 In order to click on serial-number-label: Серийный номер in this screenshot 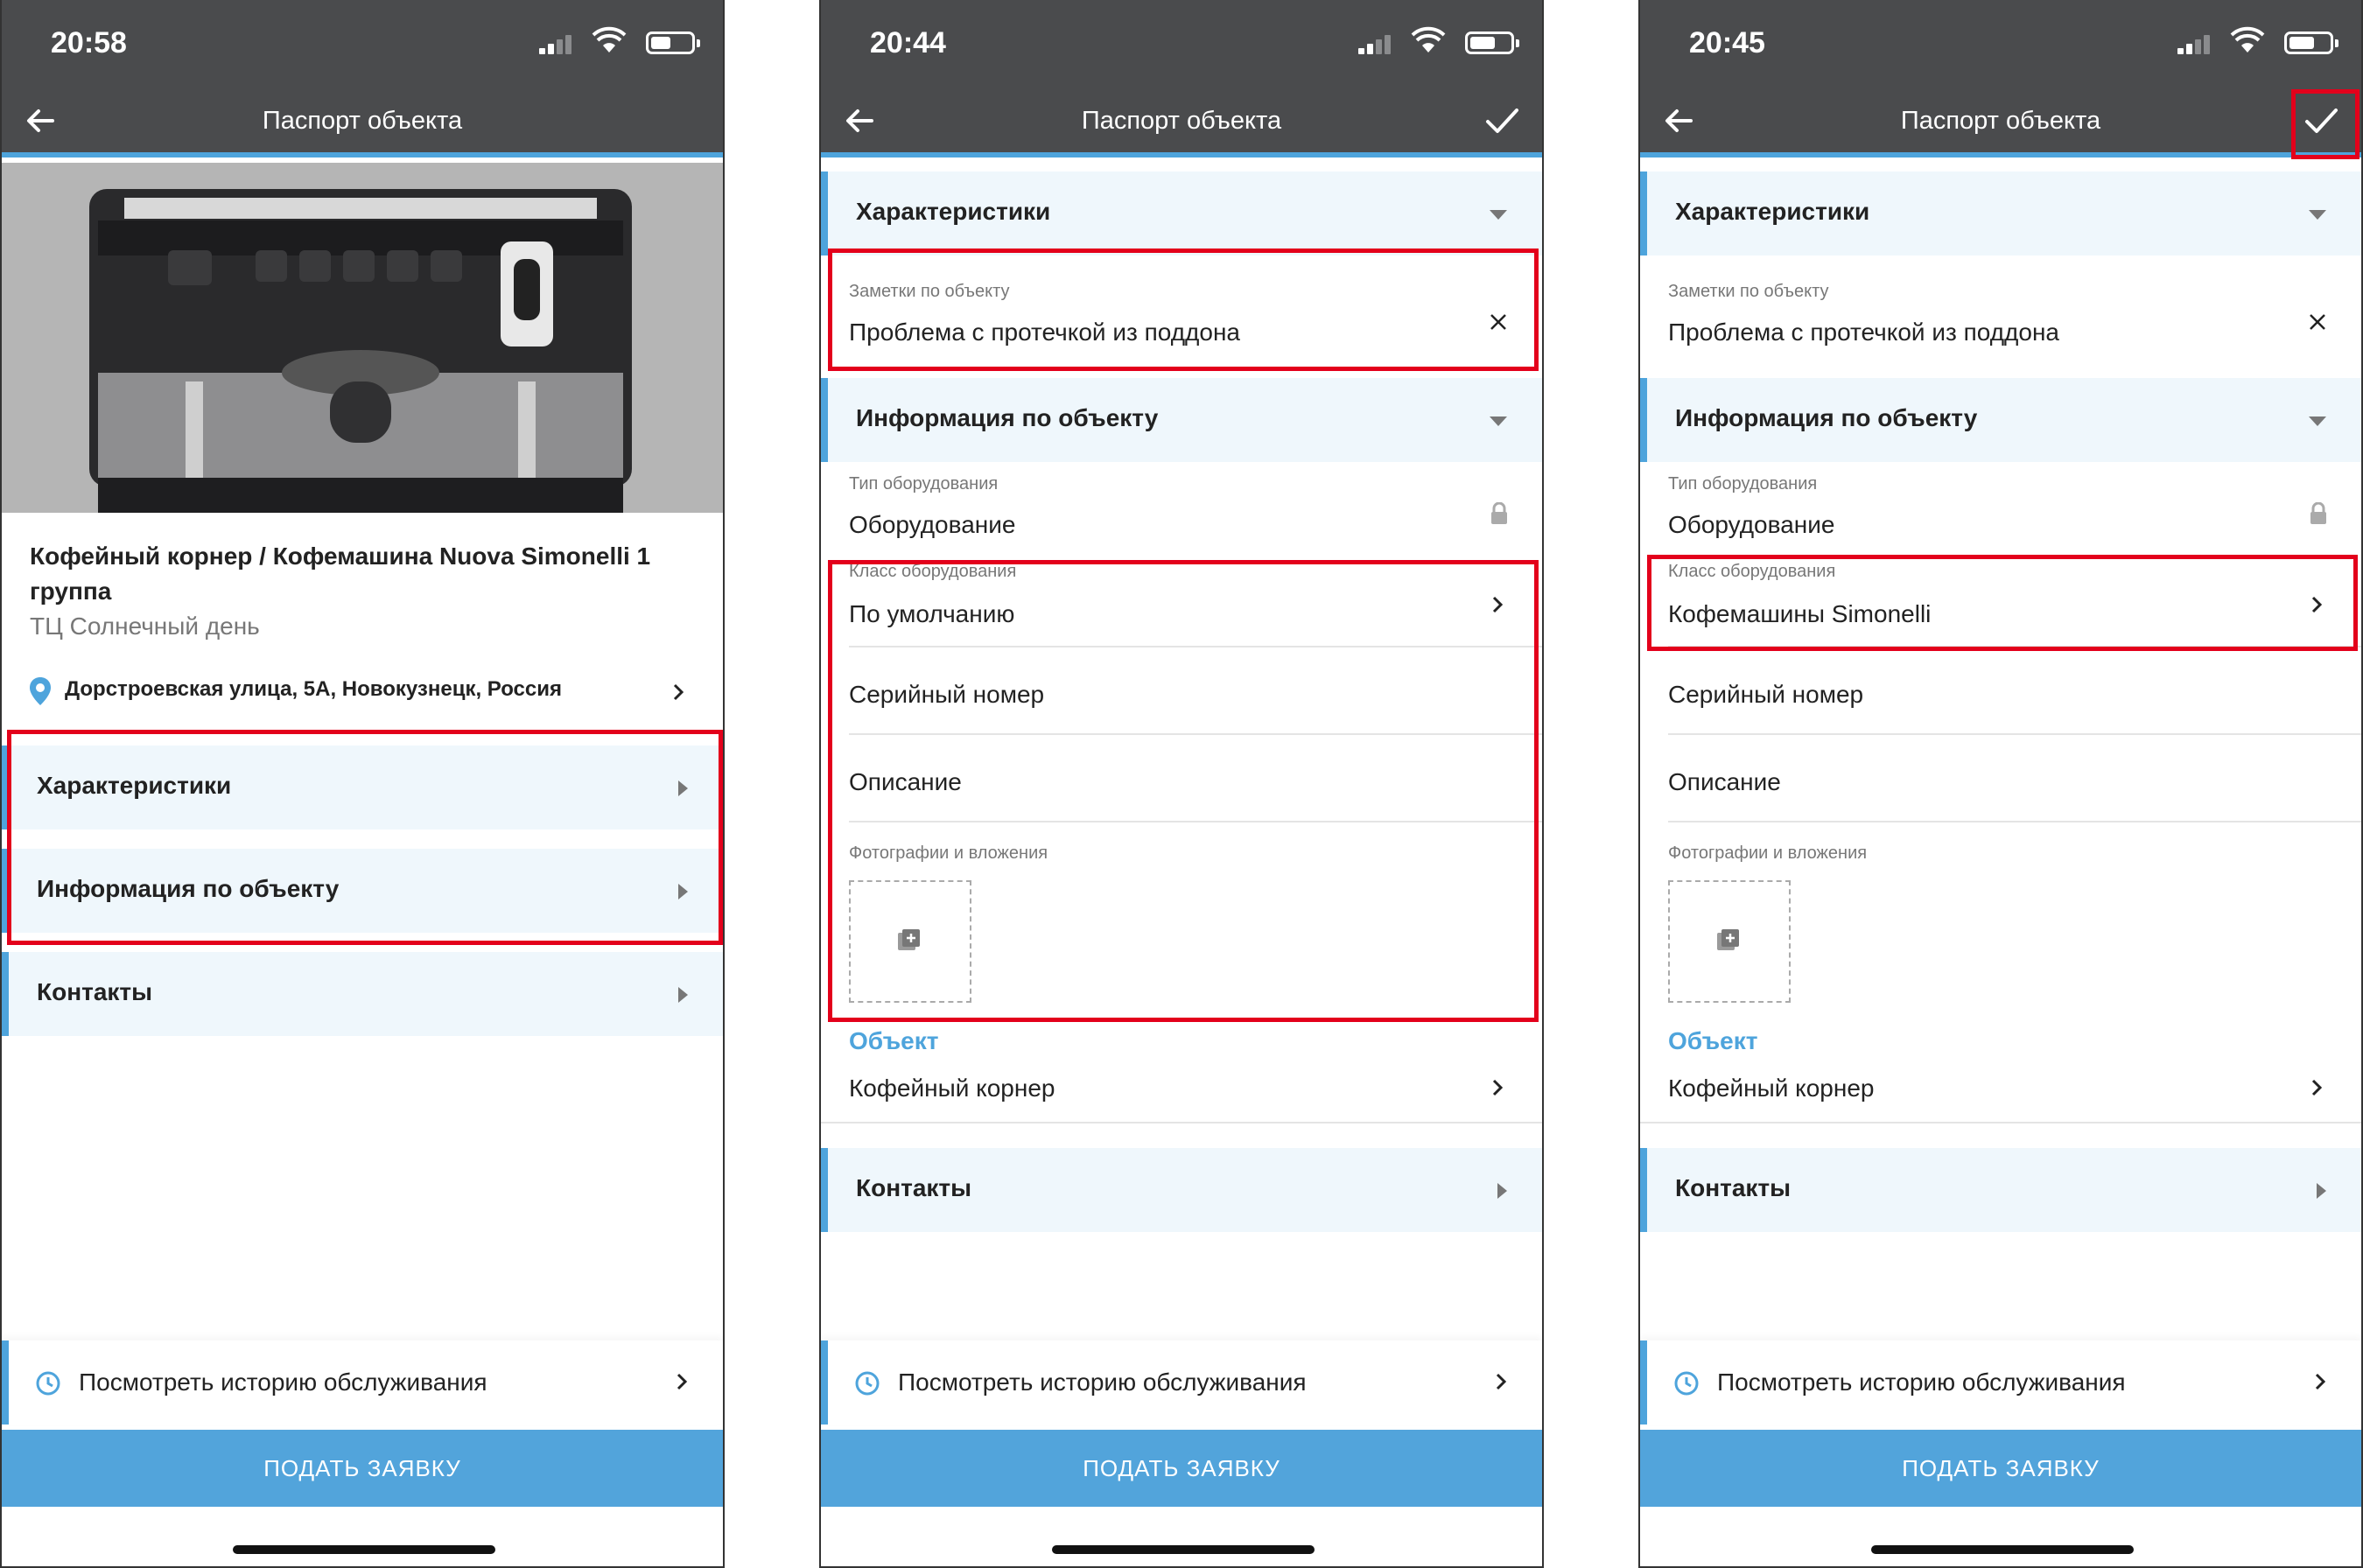, I will do `click(947, 694)`.